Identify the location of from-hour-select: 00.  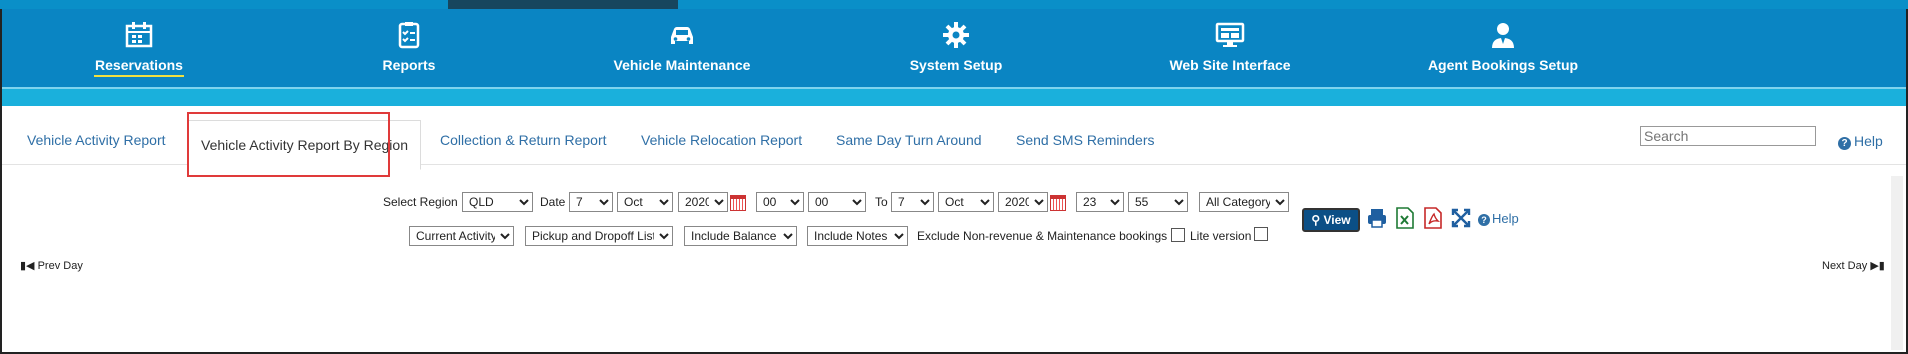
(780, 202).